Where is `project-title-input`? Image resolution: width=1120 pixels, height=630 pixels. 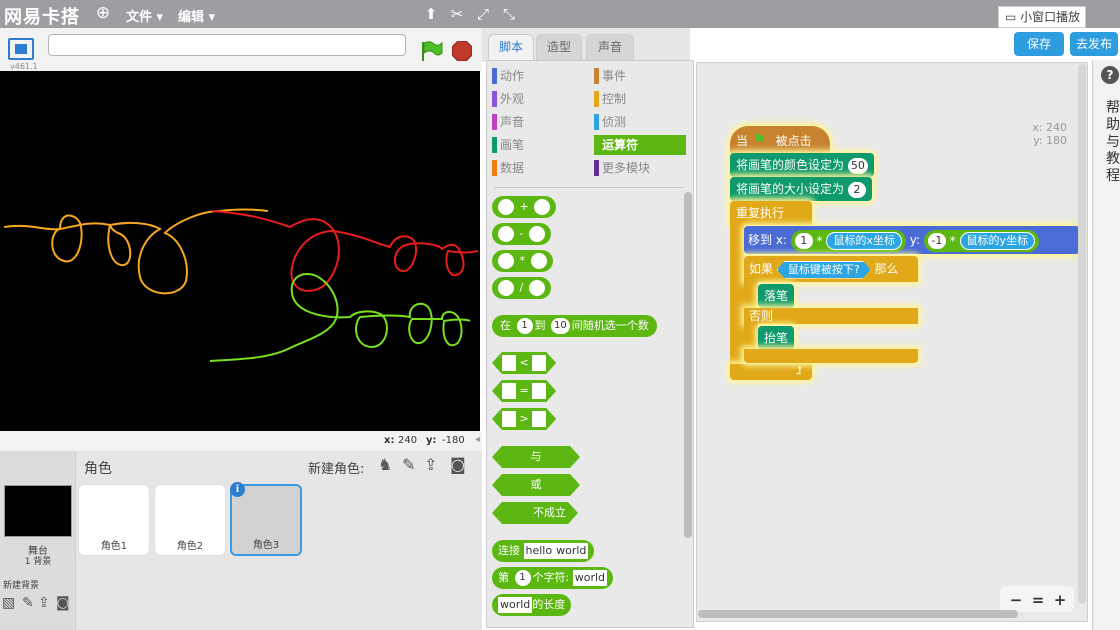 project-title-input is located at coordinates (227, 45).